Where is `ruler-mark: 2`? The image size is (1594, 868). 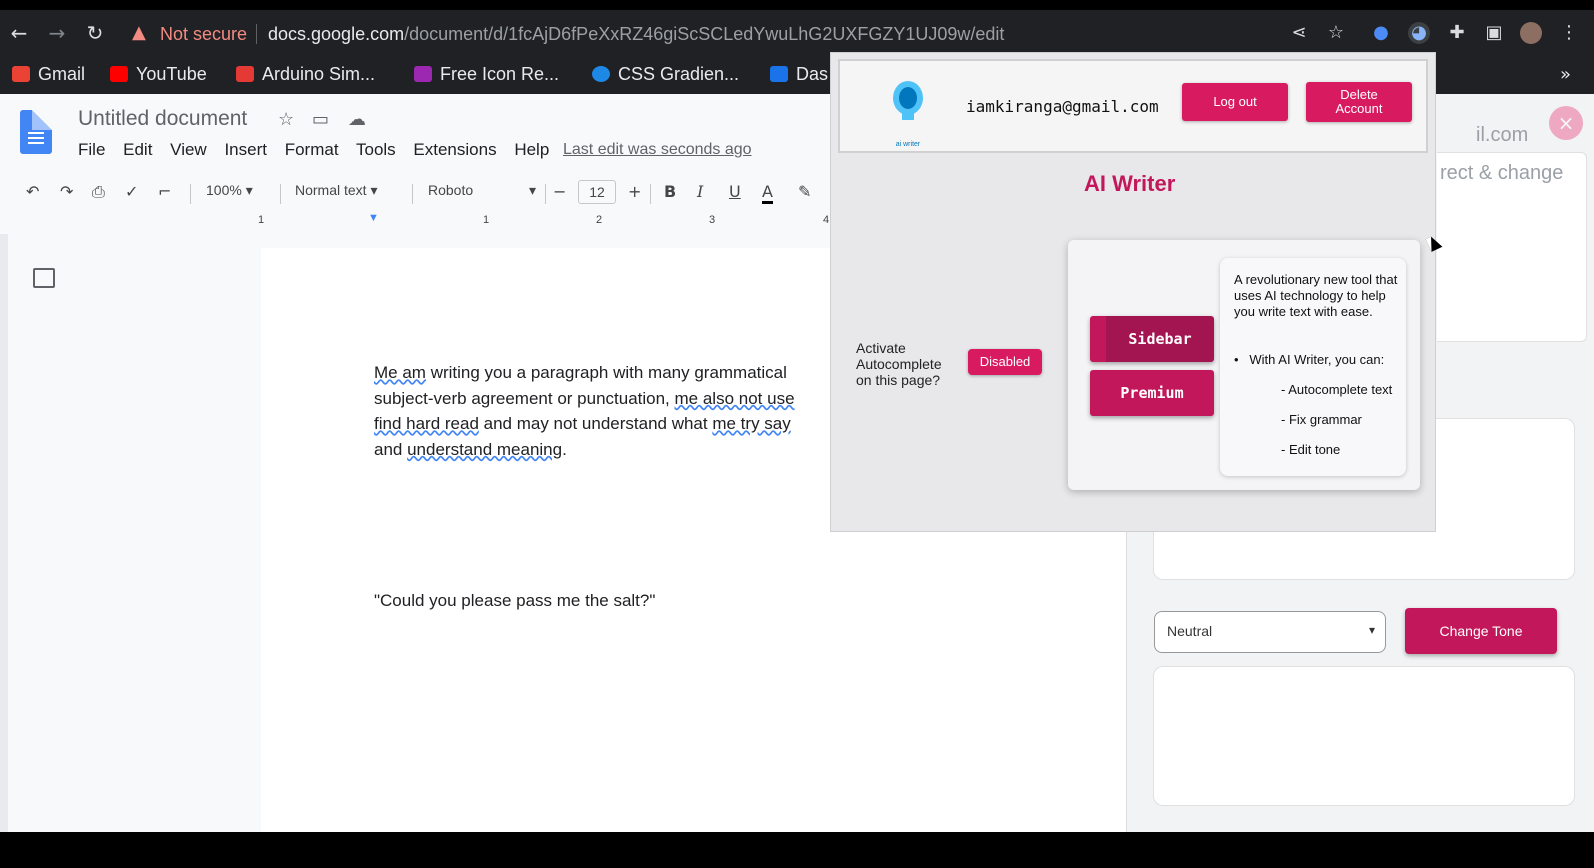
ruler-mark: 2 is located at coordinates (599, 220).